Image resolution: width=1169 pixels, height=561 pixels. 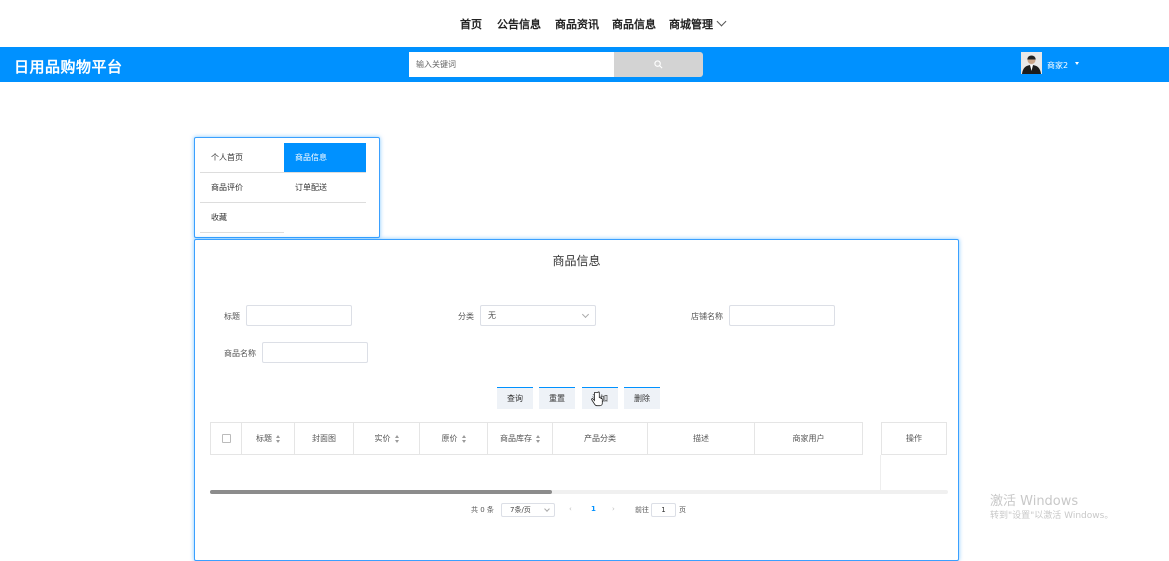 I want to click on table-header-title: 标题, so click(x=268, y=438).